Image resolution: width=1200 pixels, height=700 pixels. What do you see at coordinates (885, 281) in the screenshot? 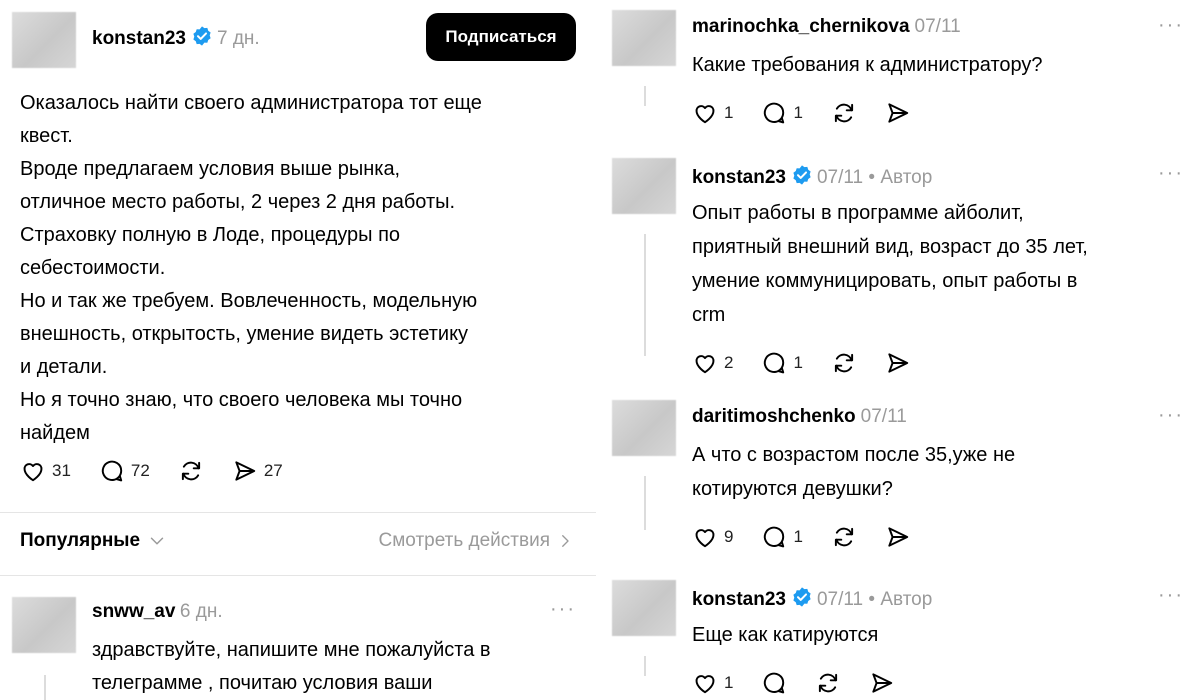
I see `comment-text-line: умение коммуницировать, опыт работы в` at bounding box center [885, 281].